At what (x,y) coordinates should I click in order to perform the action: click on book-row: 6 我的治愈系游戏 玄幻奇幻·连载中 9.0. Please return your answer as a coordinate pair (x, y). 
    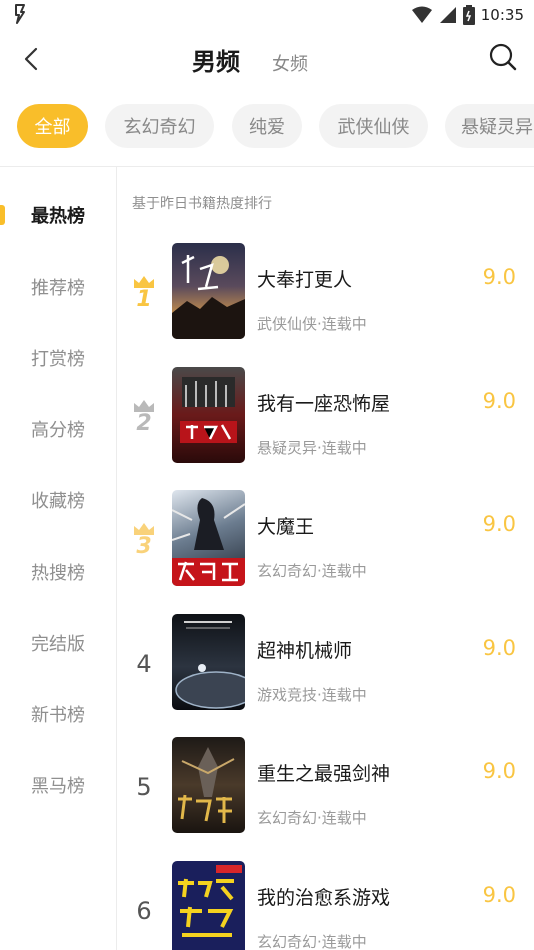
    Looking at the image, I should click on (325, 905).